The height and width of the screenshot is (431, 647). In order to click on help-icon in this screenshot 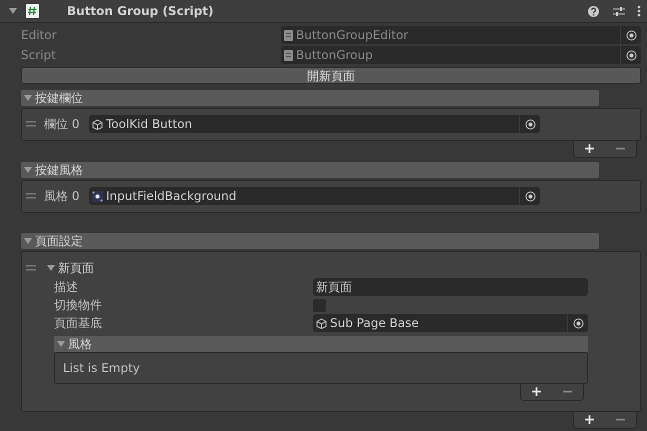, I will do `click(593, 11)`.